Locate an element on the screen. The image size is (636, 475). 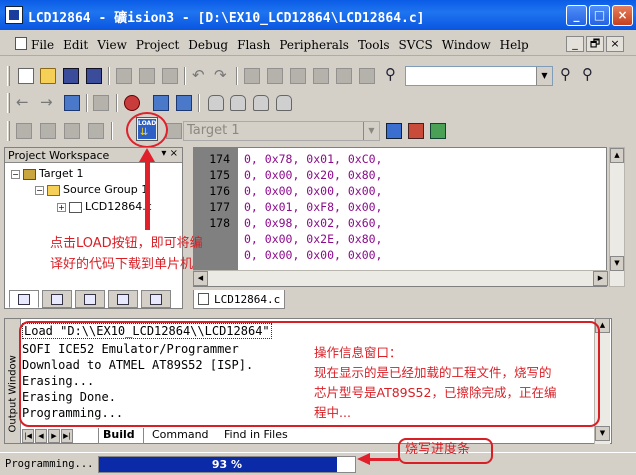
mdi-minimize-button: _ is located at coordinates (575, 44).